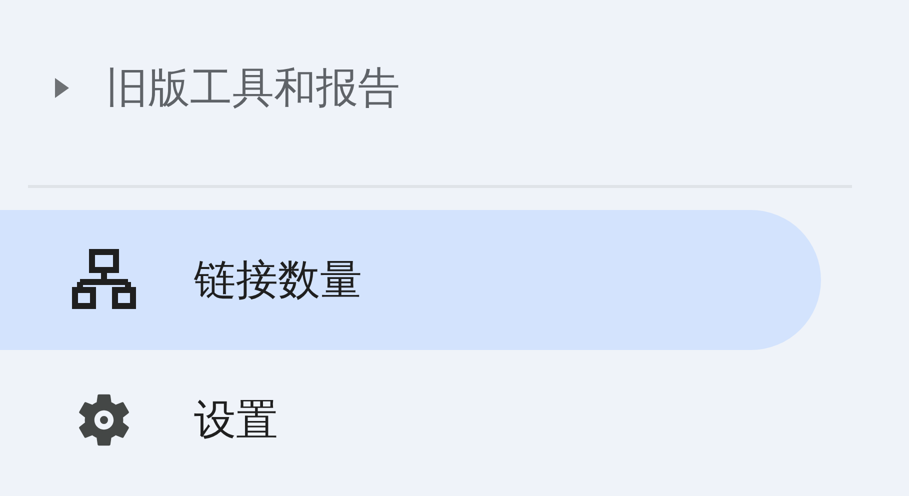 This screenshot has width=909, height=496. I want to click on section-label: 旧版工具和报告, so click(253, 88).